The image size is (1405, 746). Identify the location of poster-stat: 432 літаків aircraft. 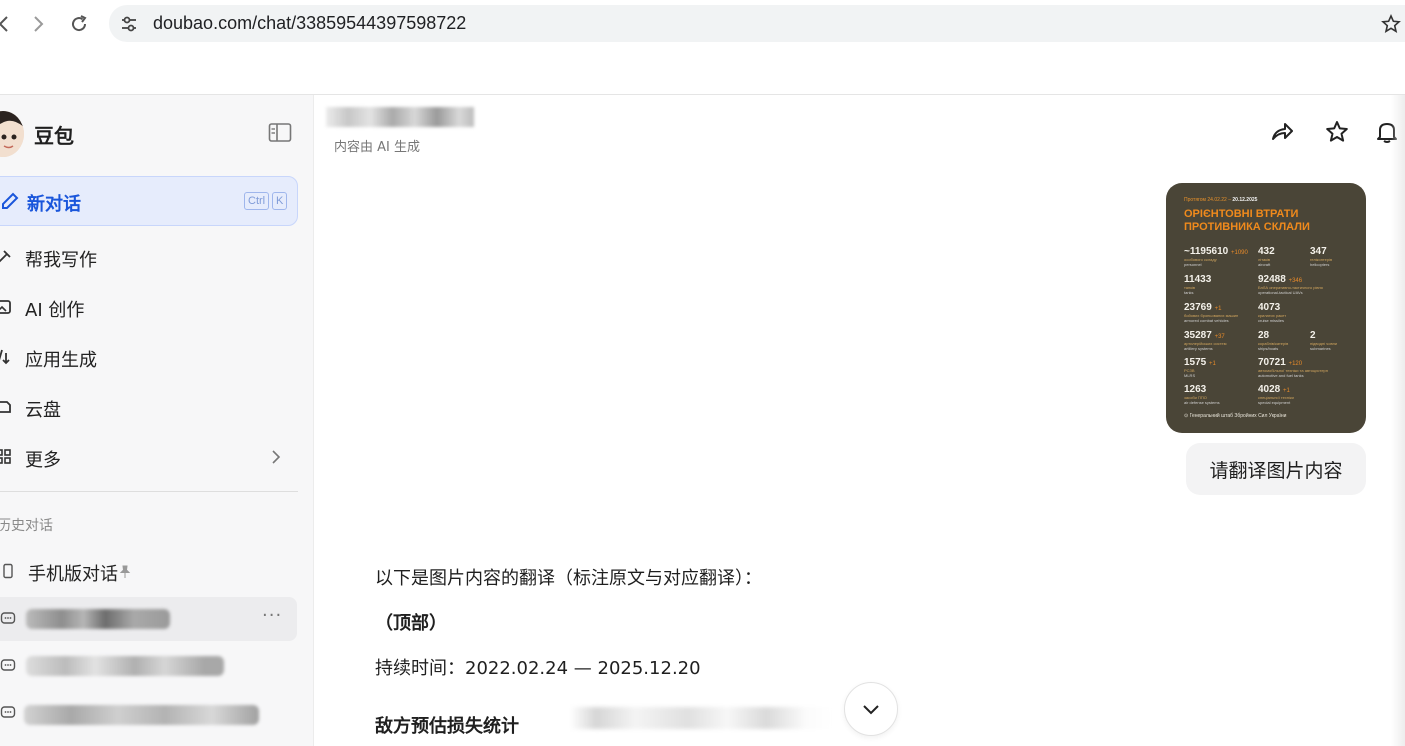
(1266, 256).